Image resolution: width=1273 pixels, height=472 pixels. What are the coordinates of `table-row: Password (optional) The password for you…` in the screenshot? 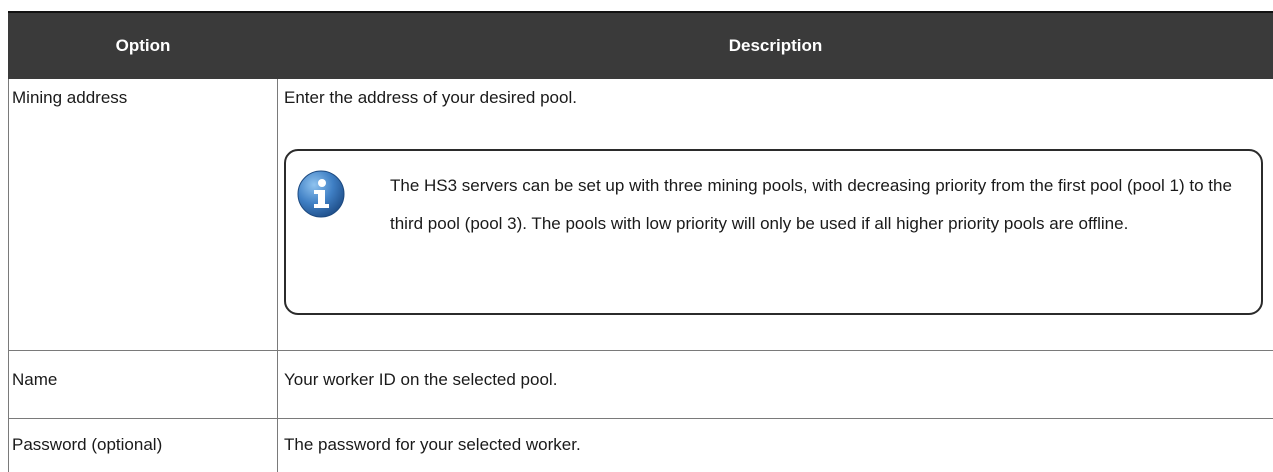 It's located at (640, 445).